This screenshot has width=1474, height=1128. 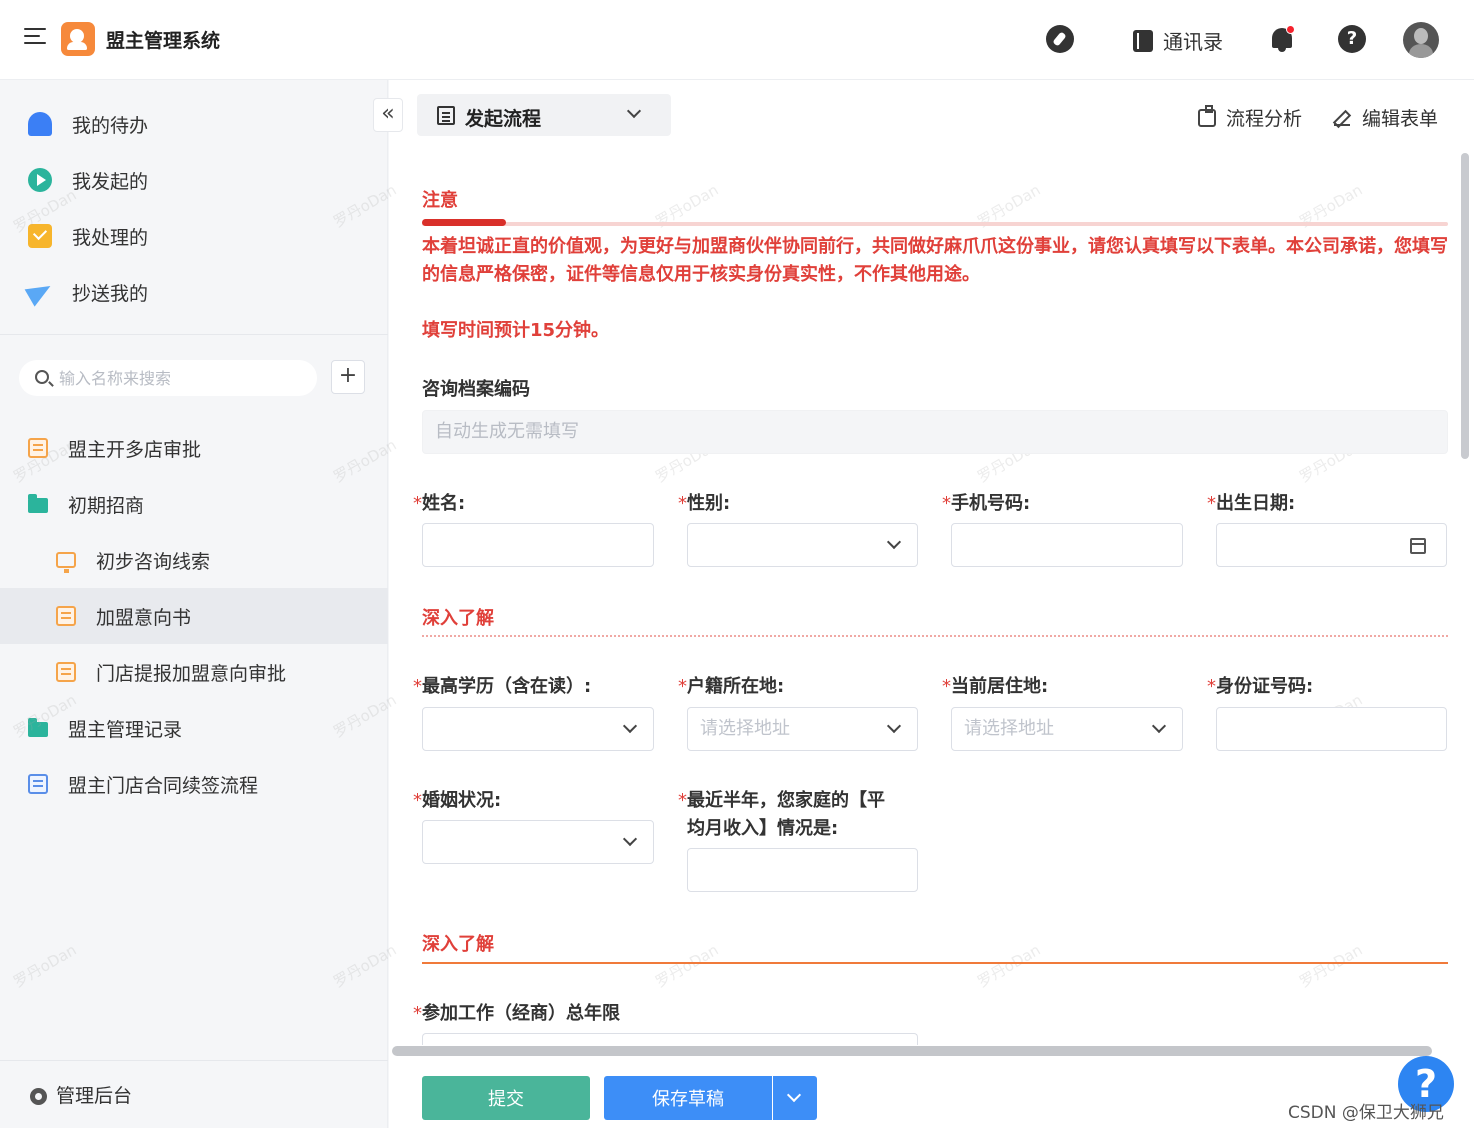 I want to click on admin-console-label: 管理后台, so click(x=94, y=1096).